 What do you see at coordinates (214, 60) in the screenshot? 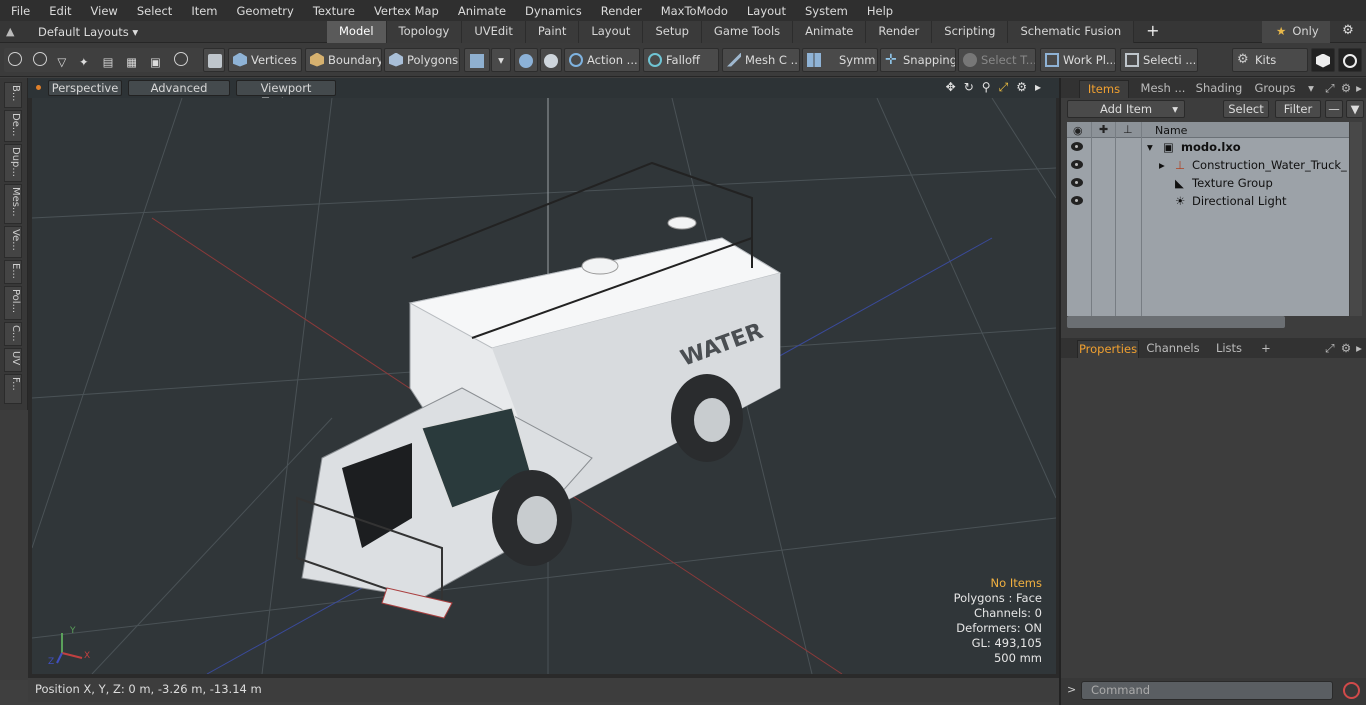
I see `item-mode-button` at bounding box center [214, 60].